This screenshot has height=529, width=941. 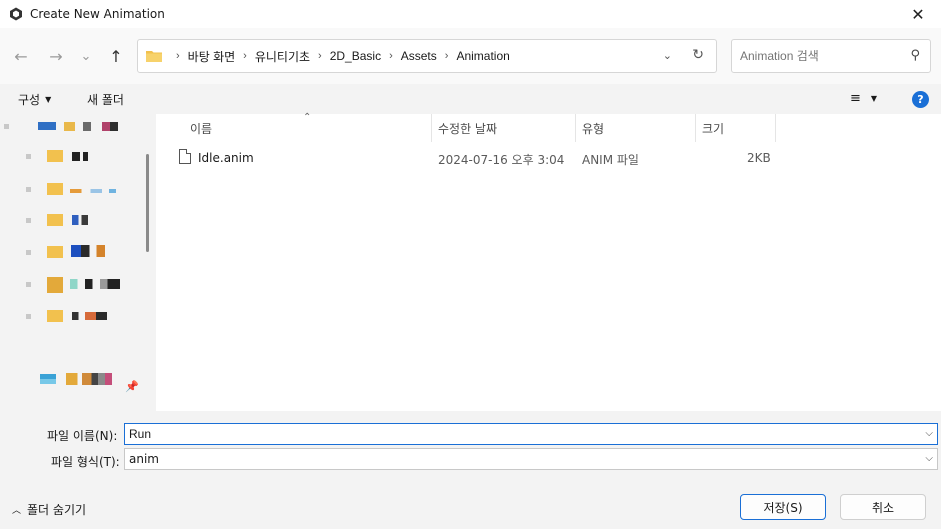 I want to click on cancel-label: 취소, so click(x=883, y=507).